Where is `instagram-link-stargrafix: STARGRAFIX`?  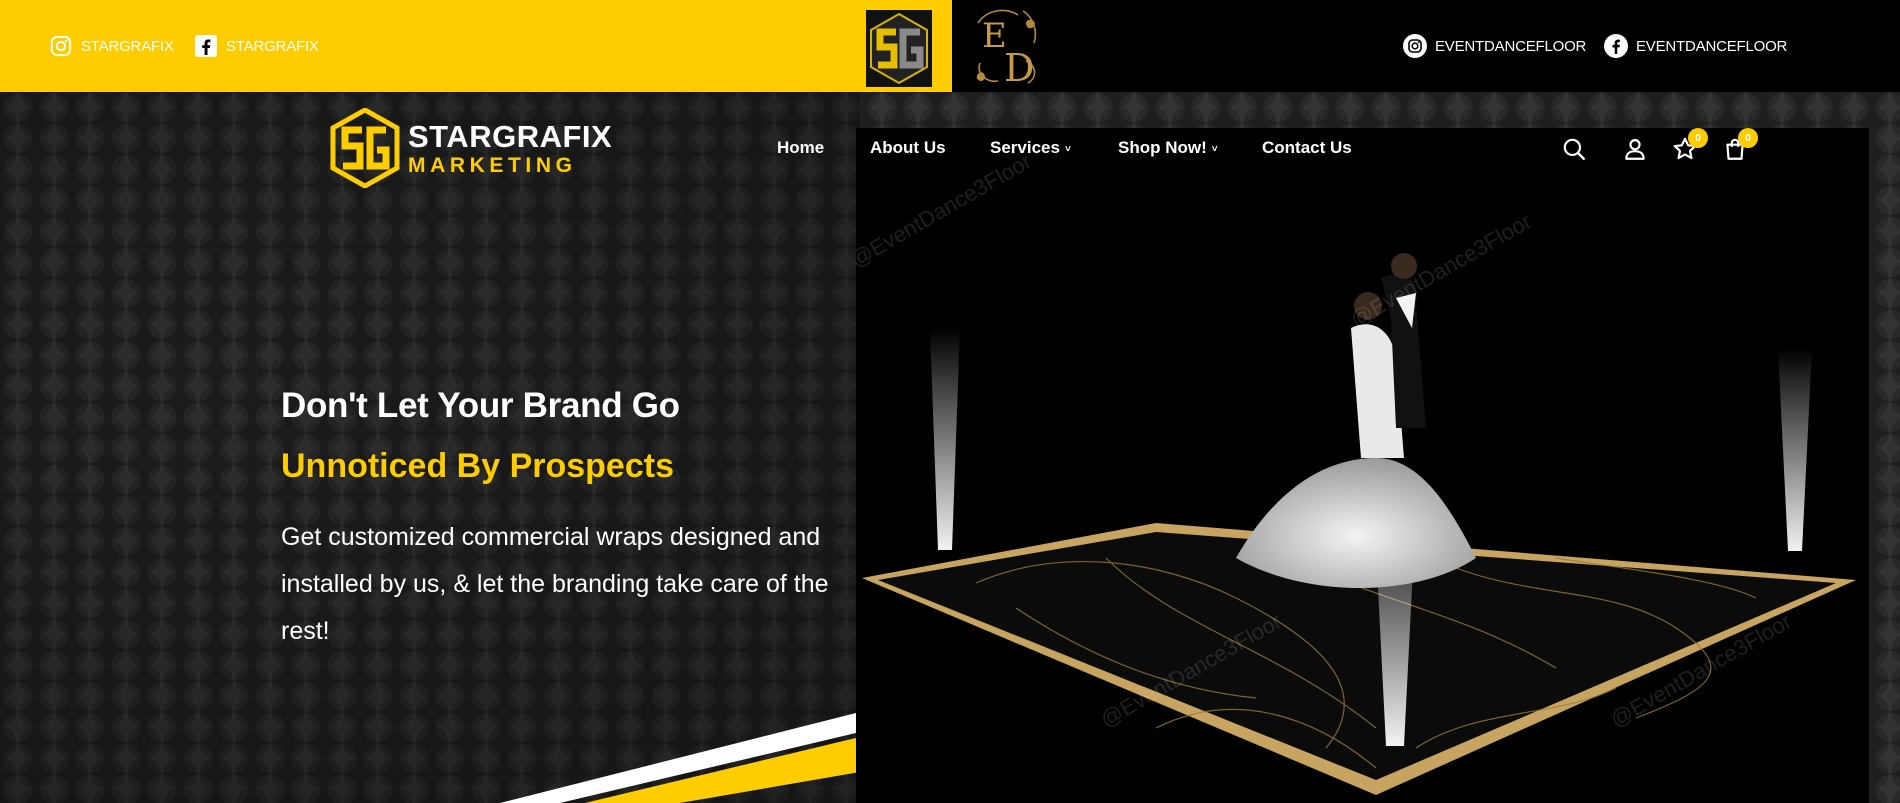
instagram-link-stargrafix: STARGRAFIX is located at coordinates (111, 46).